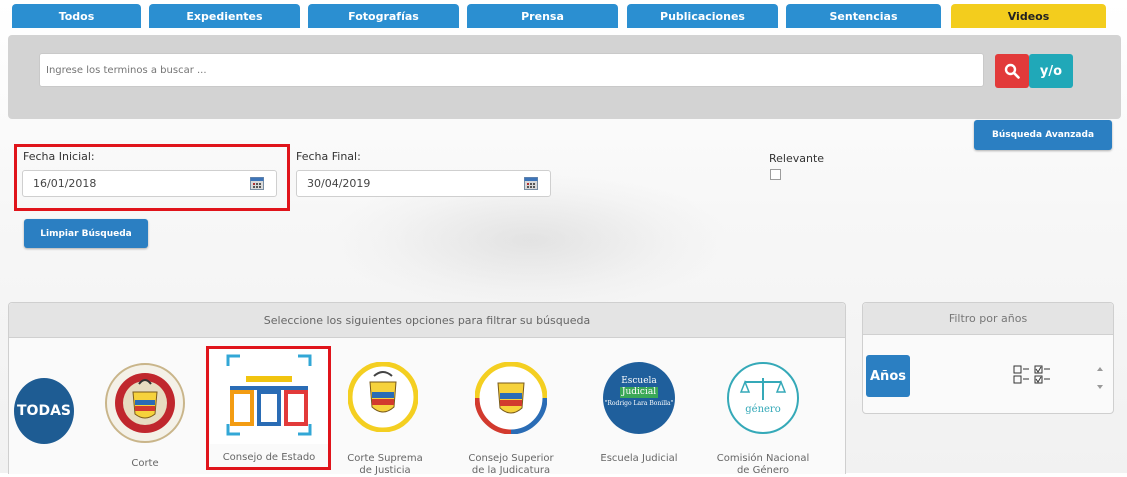  I want to click on search-icon, so click(1012, 71).